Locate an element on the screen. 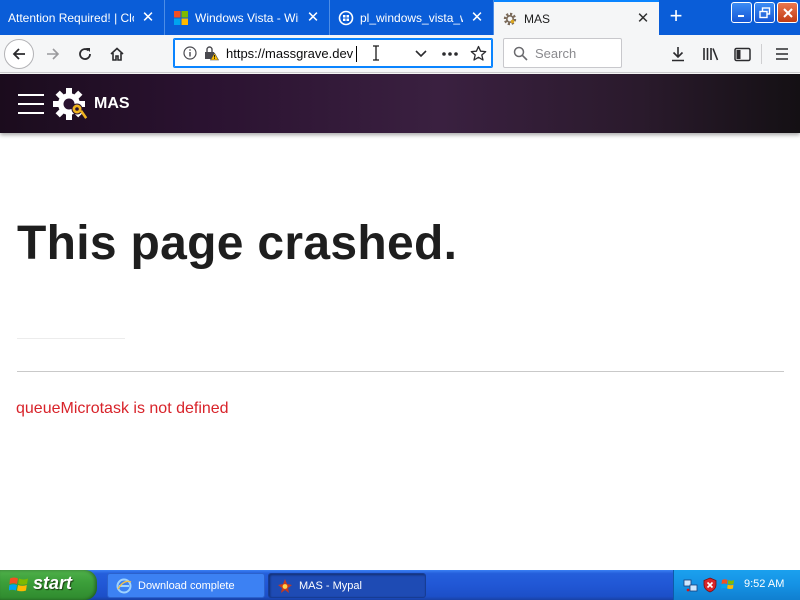 This screenshot has height=600, width=800. tab-pl-windows-vista: pl_windows_vista_wi ✕ is located at coordinates (412, 17).